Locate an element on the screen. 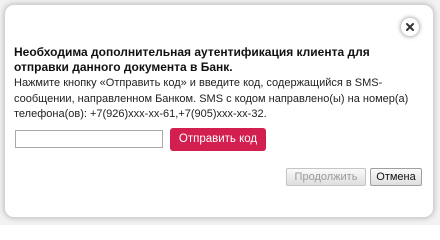 This screenshot has height=240, width=440. close-icon is located at coordinates (410, 27).